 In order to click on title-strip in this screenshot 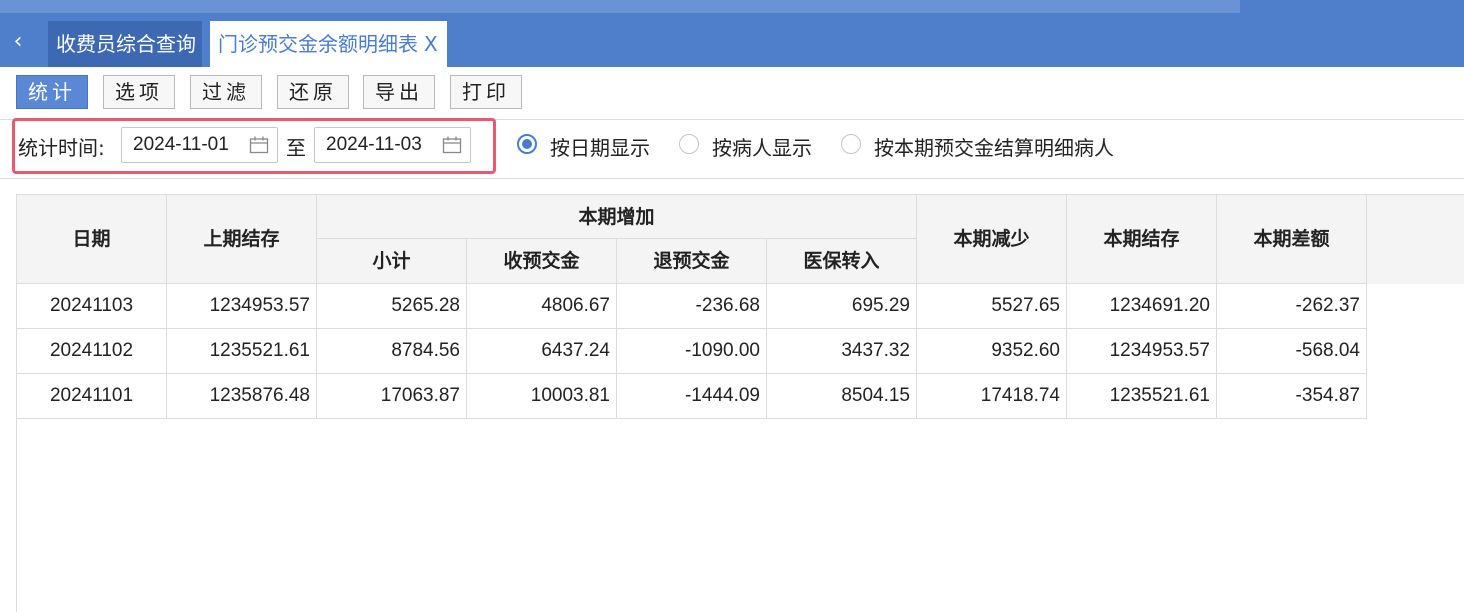, I will do `click(620, 6)`.